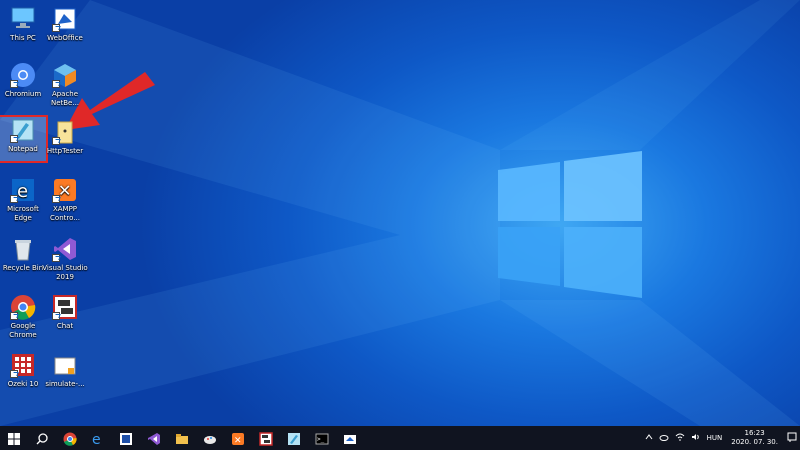 This screenshot has width=800, height=450. I want to click on folder-icon, so click(65, 132).